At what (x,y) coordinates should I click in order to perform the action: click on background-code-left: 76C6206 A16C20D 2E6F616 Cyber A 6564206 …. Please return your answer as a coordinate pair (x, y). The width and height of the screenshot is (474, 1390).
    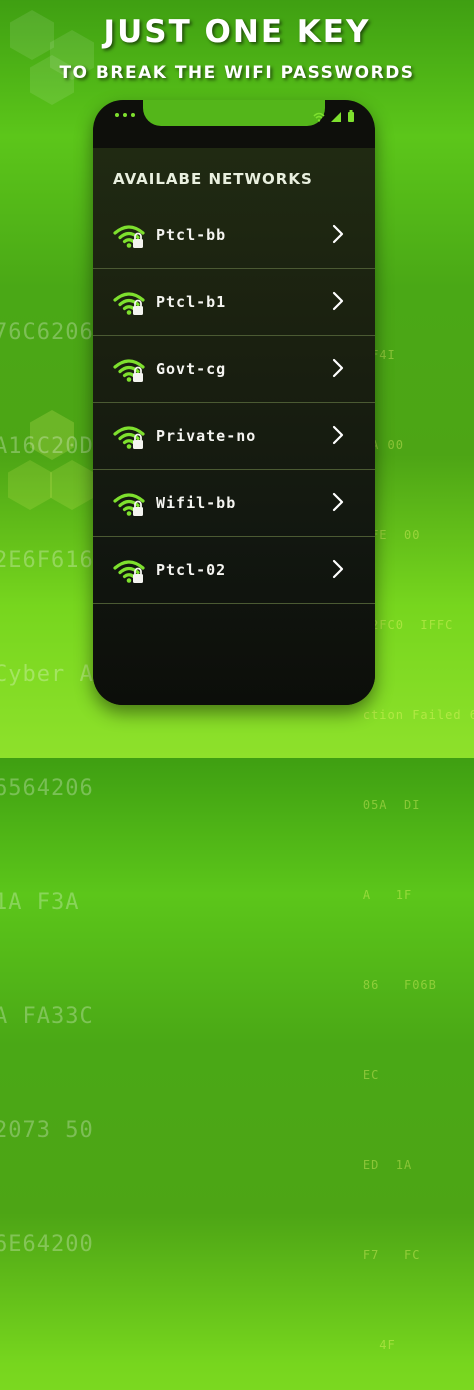
    Looking at the image, I should click on (47, 788).